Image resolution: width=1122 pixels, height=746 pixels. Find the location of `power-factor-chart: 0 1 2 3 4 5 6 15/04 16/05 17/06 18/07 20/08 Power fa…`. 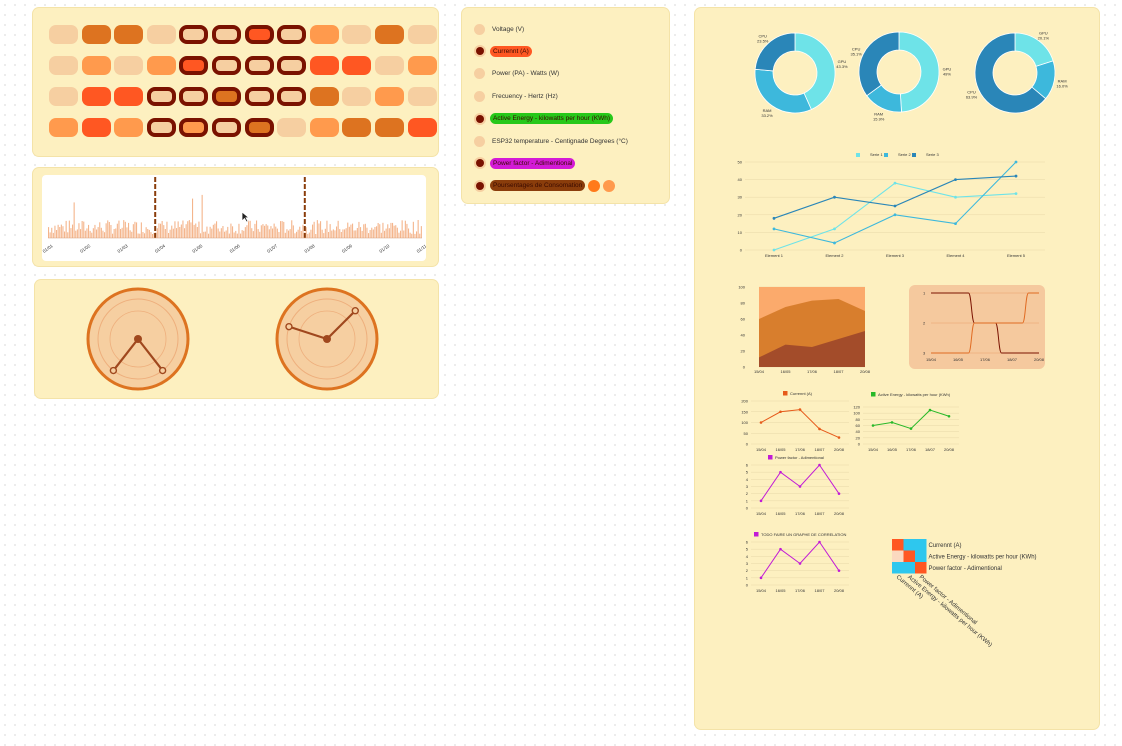

power-factor-chart: 0 1 2 3 4 5 6 15/04 16/05 17/06 18/07 20/08 Power fa… is located at coordinates (797, 485).